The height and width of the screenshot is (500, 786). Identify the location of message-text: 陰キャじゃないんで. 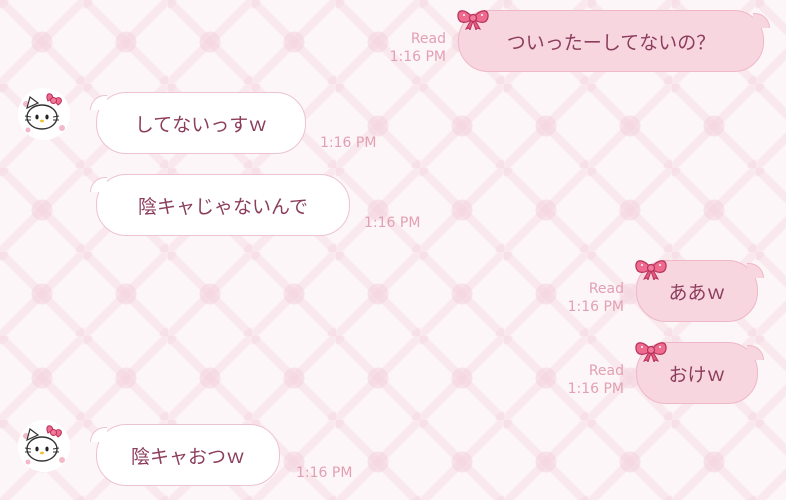
(223, 206).